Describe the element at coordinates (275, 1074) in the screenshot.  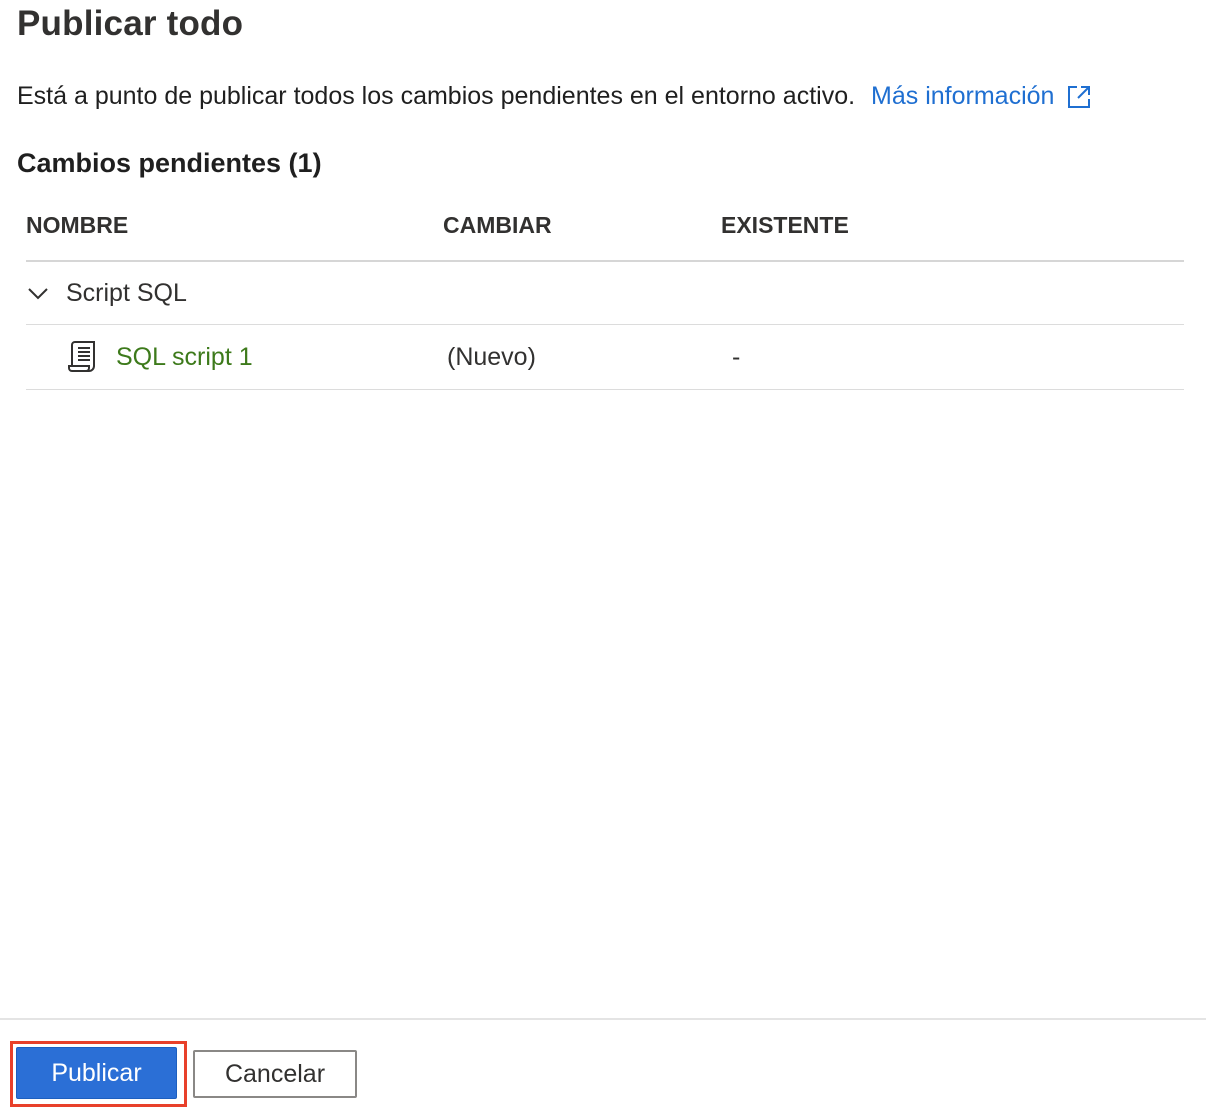
I see `cancel-button: Cancelar` at that location.